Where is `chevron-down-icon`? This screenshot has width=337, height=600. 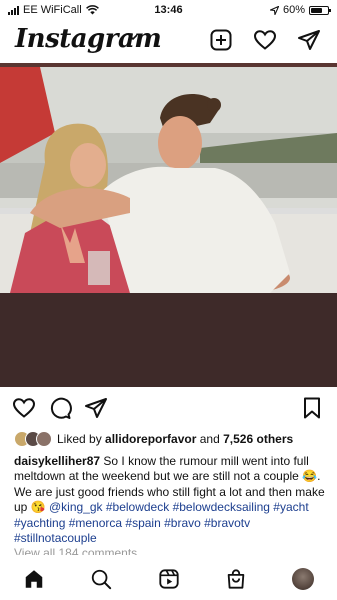
chevron-down-icon is located at coordinates (133, 37).